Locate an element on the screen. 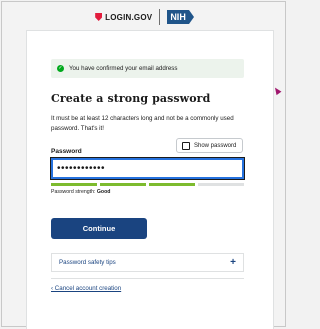  section-divider is located at coordinates (147, 278).